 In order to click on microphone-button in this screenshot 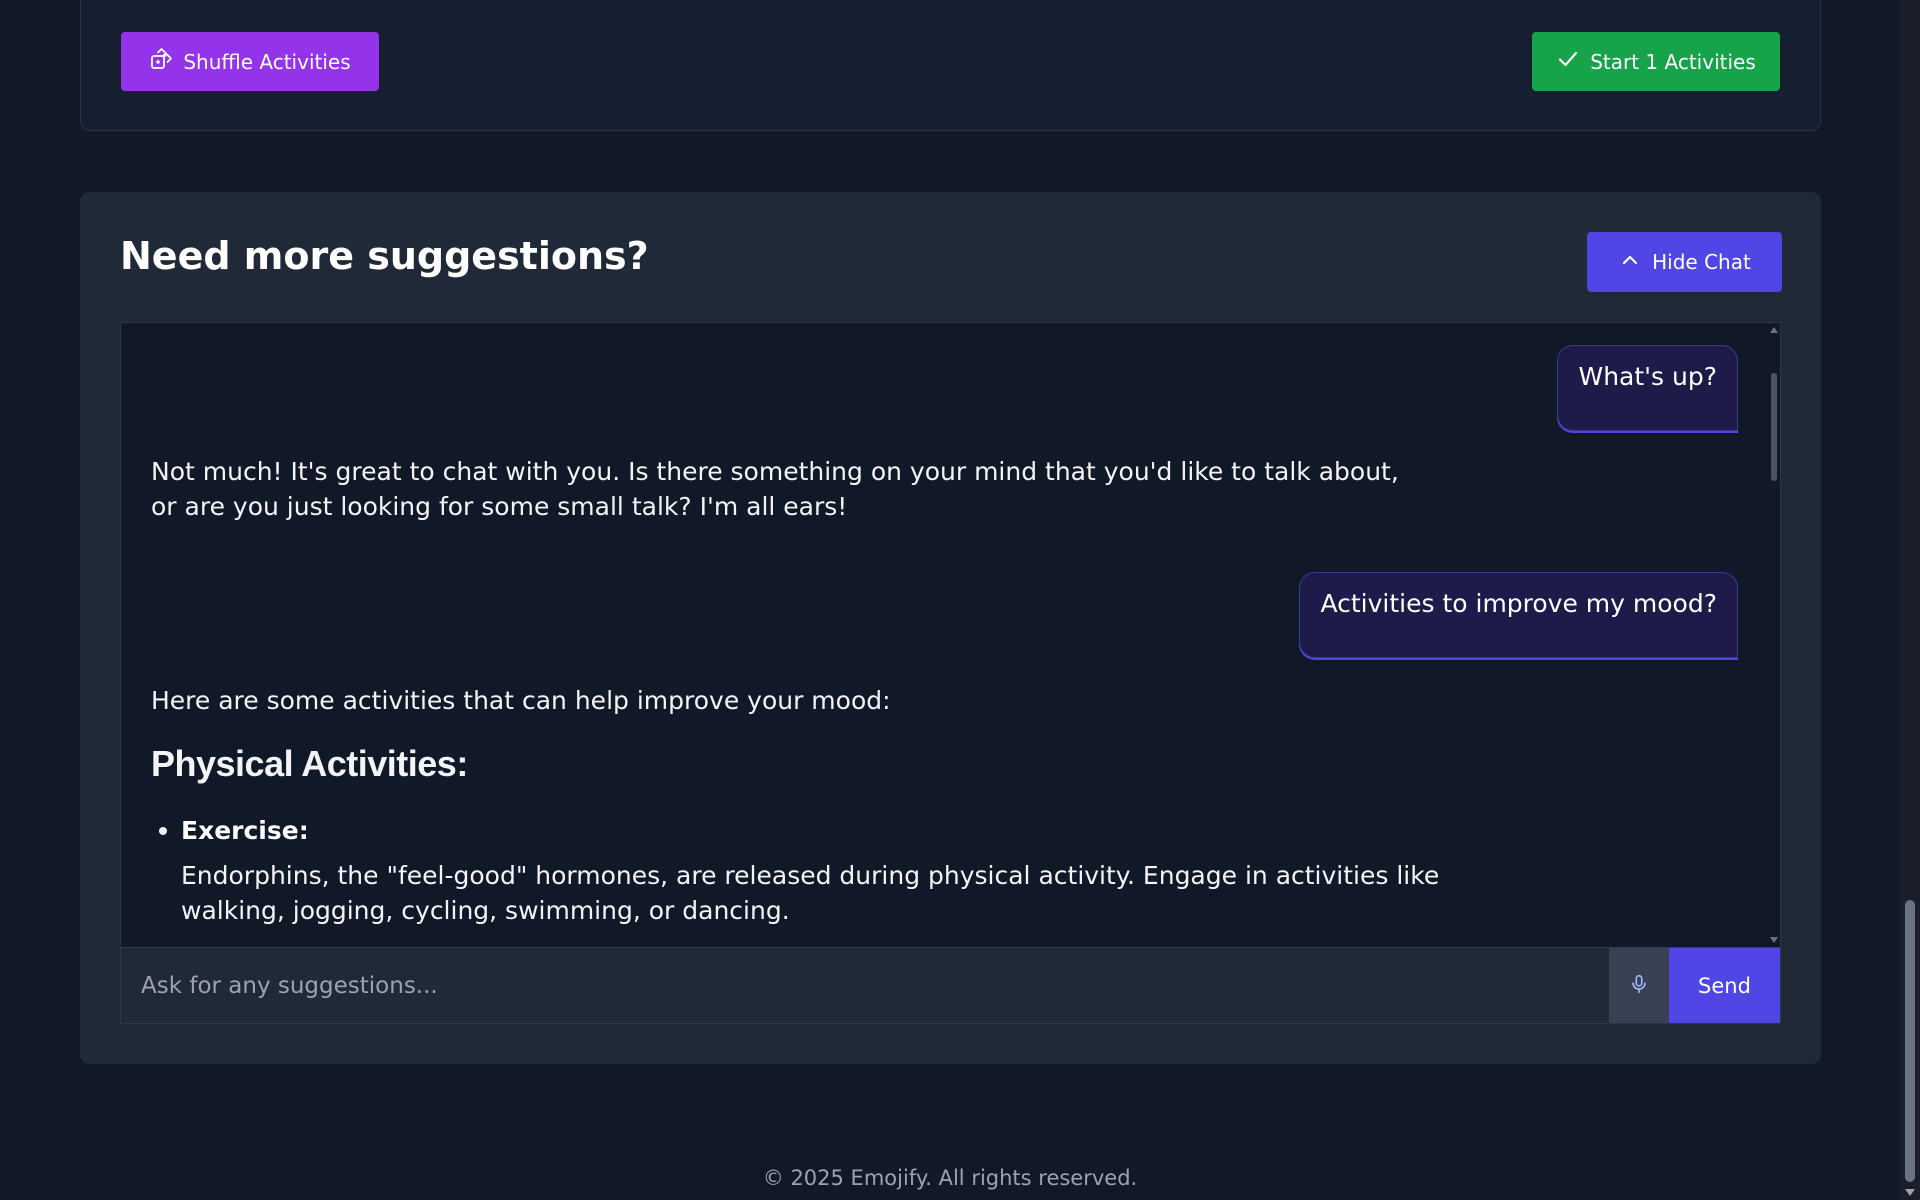, I will do `click(1639, 985)`.